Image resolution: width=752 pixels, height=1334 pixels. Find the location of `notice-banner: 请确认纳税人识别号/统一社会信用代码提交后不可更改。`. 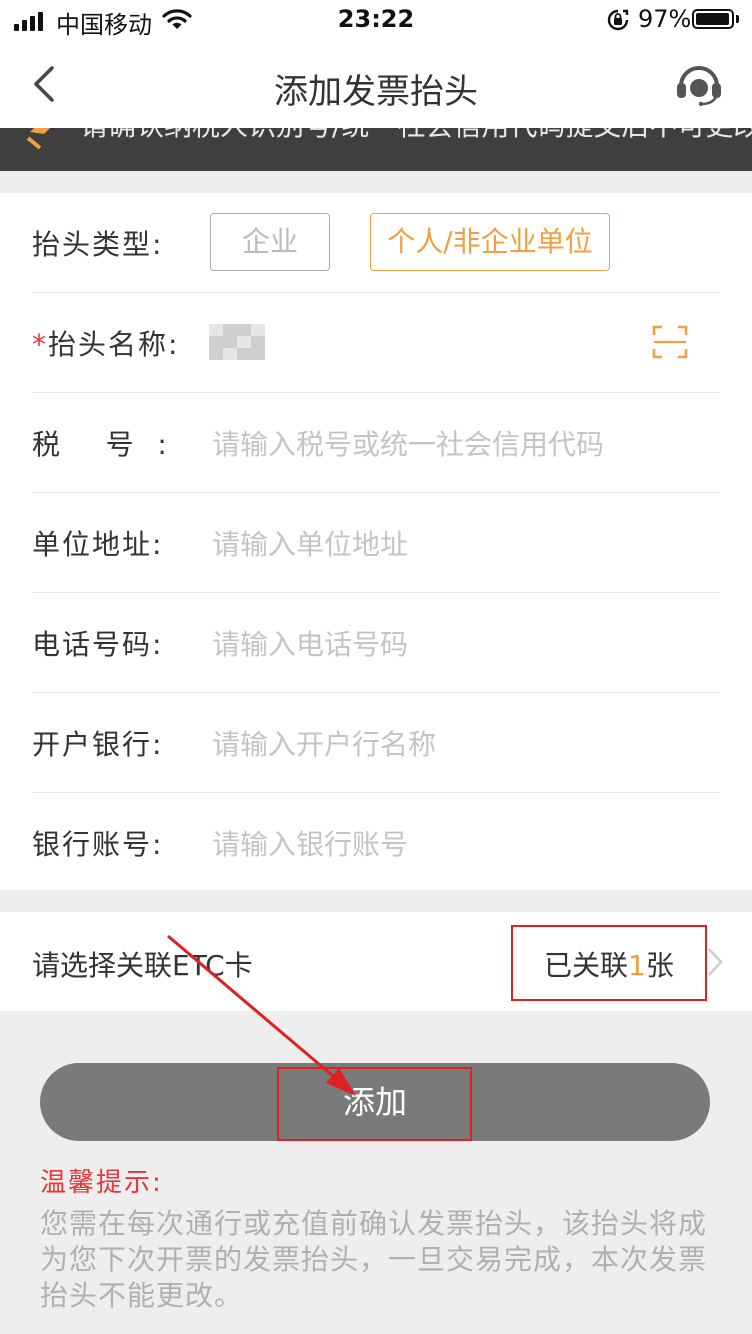

notice-banner: 请确认纳税人识别号/统一社会信用代码提交后不可更改。 is located at coordinates (376, 149).